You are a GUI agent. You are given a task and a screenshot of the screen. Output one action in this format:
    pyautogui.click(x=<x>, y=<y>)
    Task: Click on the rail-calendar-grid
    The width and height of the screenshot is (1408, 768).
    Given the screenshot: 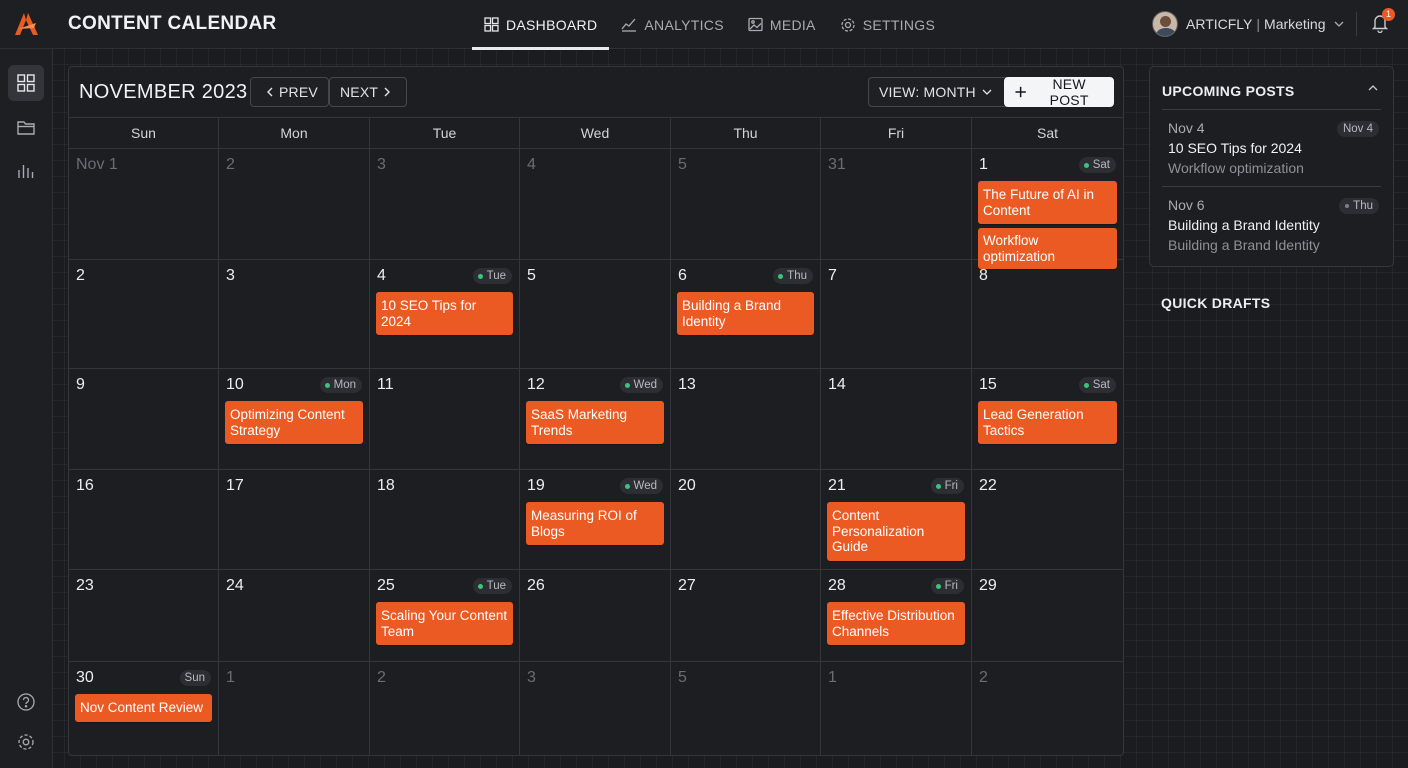 What is the action you would take?
    pyautogui.click(x=26, y=83)
    